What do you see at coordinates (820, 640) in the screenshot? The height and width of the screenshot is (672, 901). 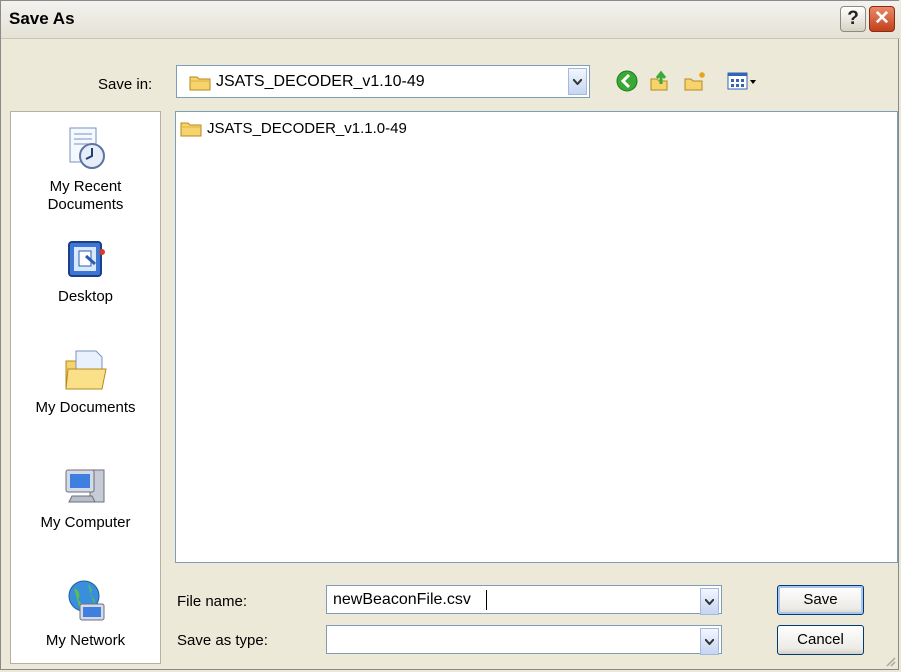 I see `cancel-button: Cancel` at bounding box center [820, 640].